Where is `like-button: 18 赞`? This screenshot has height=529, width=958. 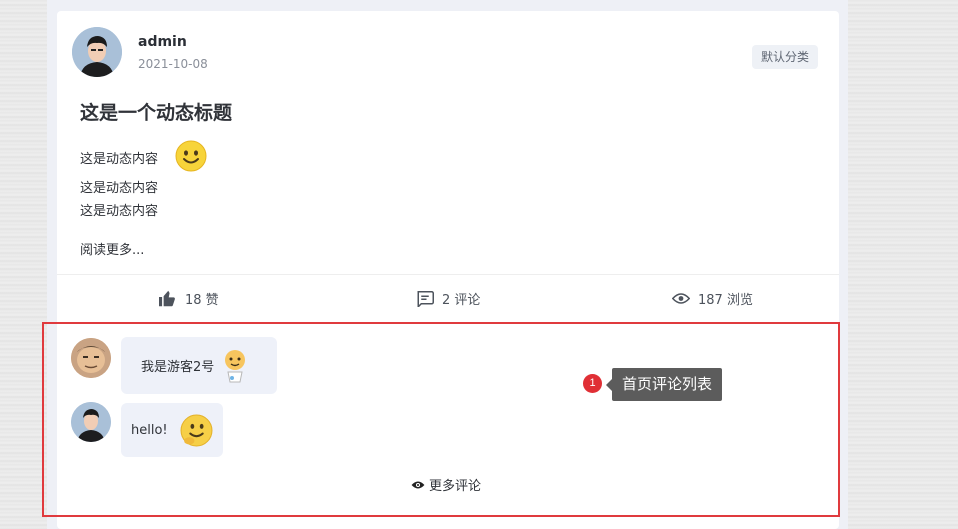
like-button: 18 赞 is located at coordinates (188, 298).